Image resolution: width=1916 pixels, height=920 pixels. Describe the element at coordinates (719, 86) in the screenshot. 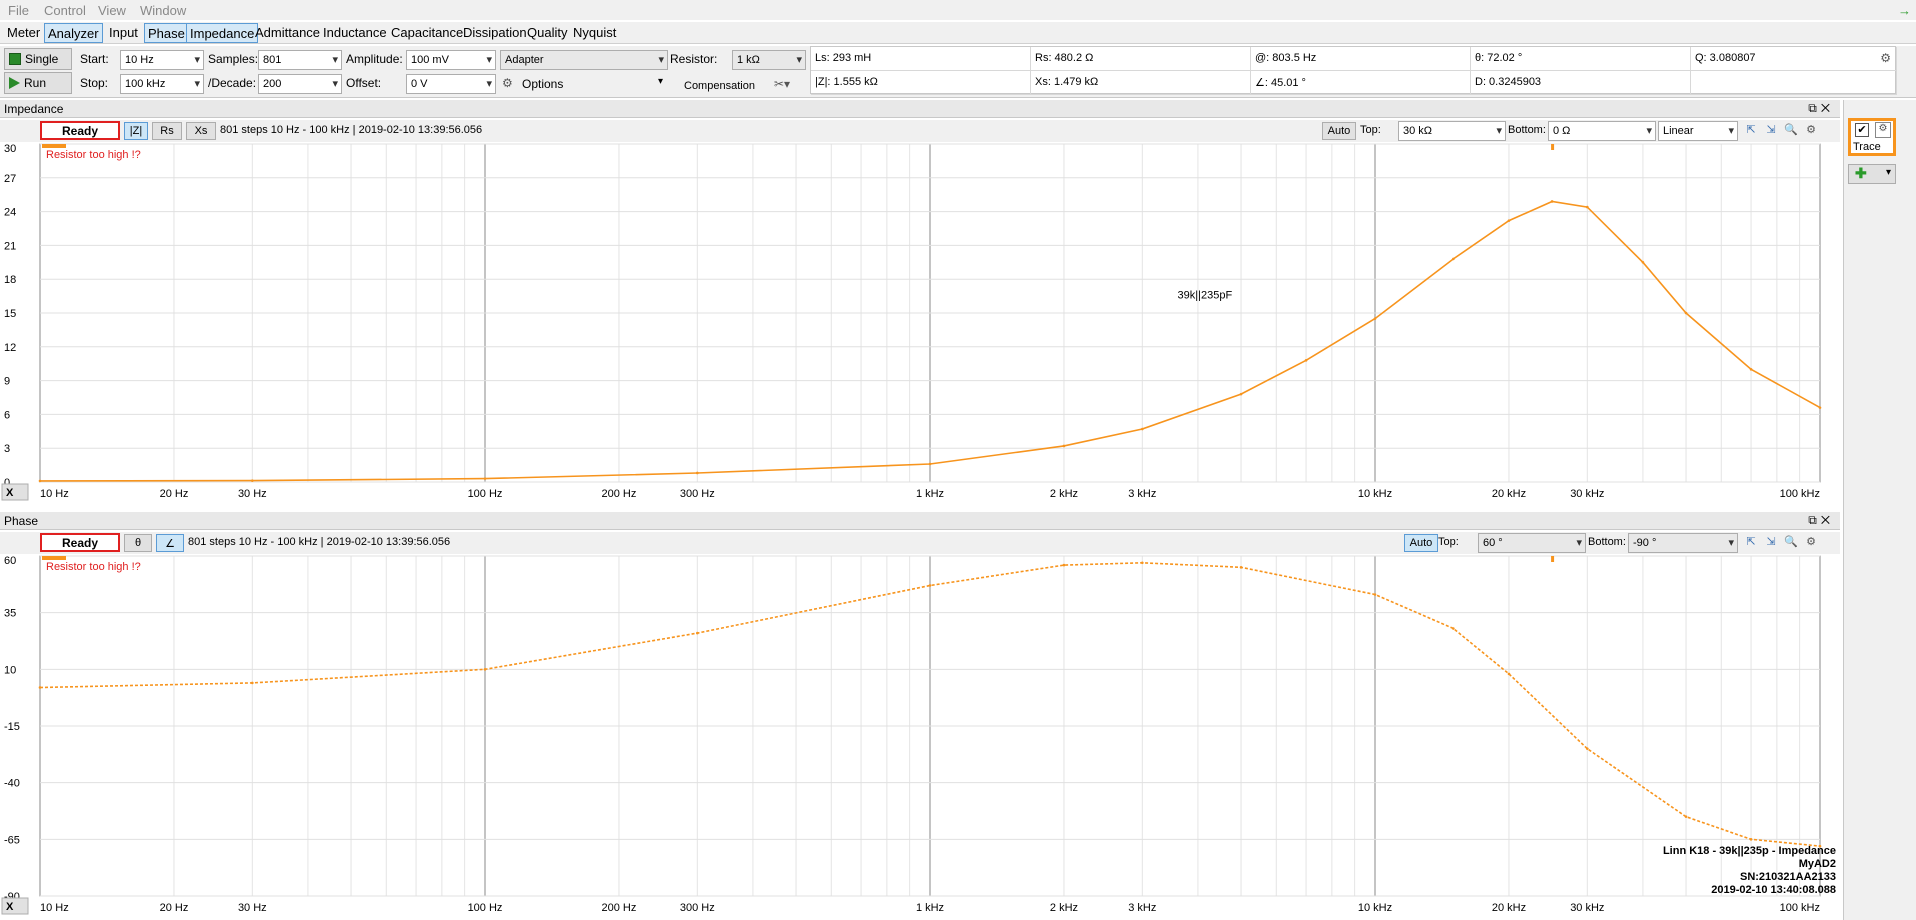

I see `compensation-label: Compensation` at that location.